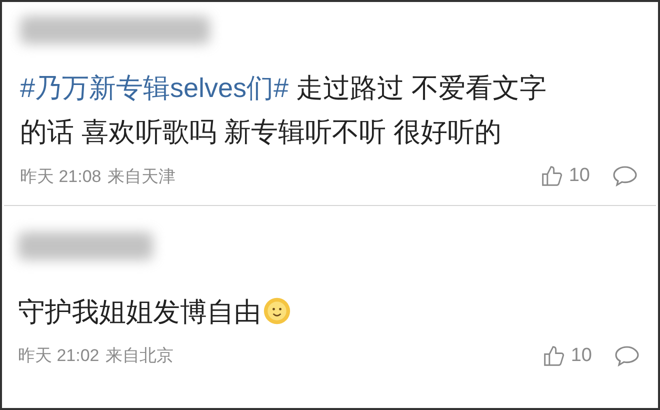 This screenshot has width=660, height=410. Describe the element at coordinates (154, 88) in the screenshot. I see `hashtag-link: #乃万新专辑selves们#` at that location.